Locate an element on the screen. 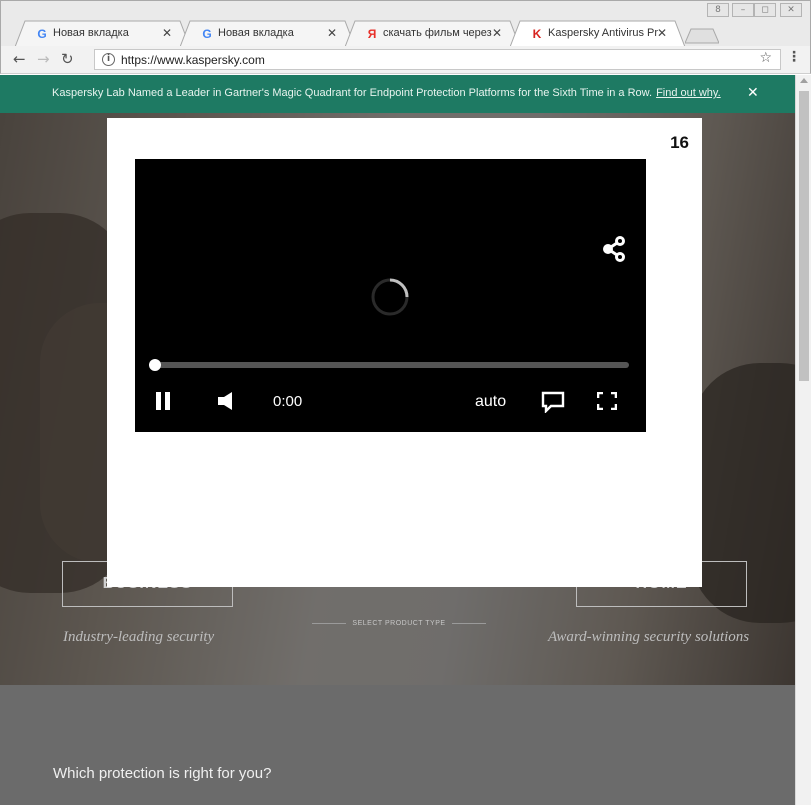 The image size is (811, 805). tab-new-tab-2: G Новая вкладка ✕ is located at coordinates (267, 33).